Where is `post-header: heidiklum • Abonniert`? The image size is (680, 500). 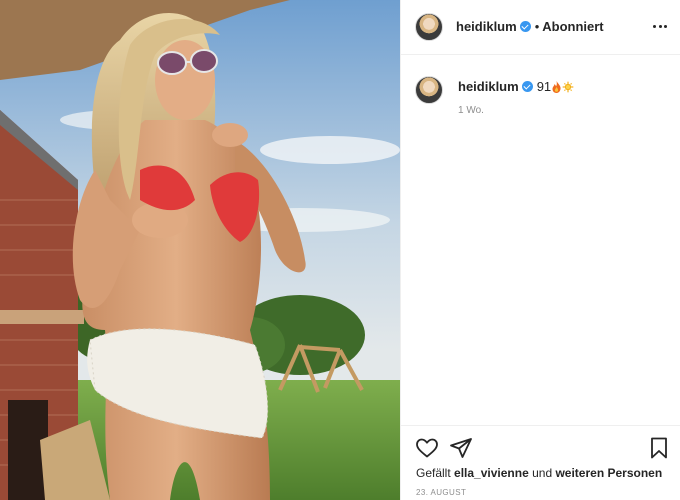 post-header: heidiklum • Abonniert is located at coordinates (540, 27).